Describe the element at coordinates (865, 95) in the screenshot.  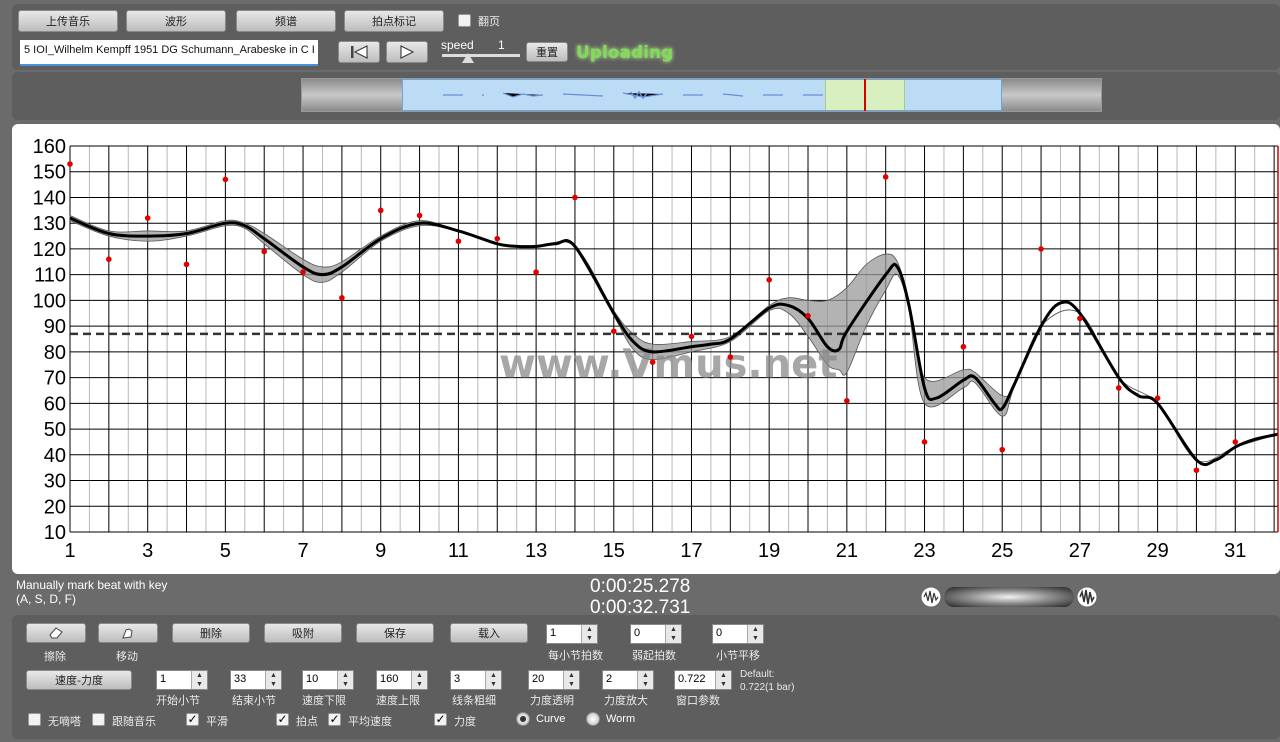
I see `overview-cursor` at that location.